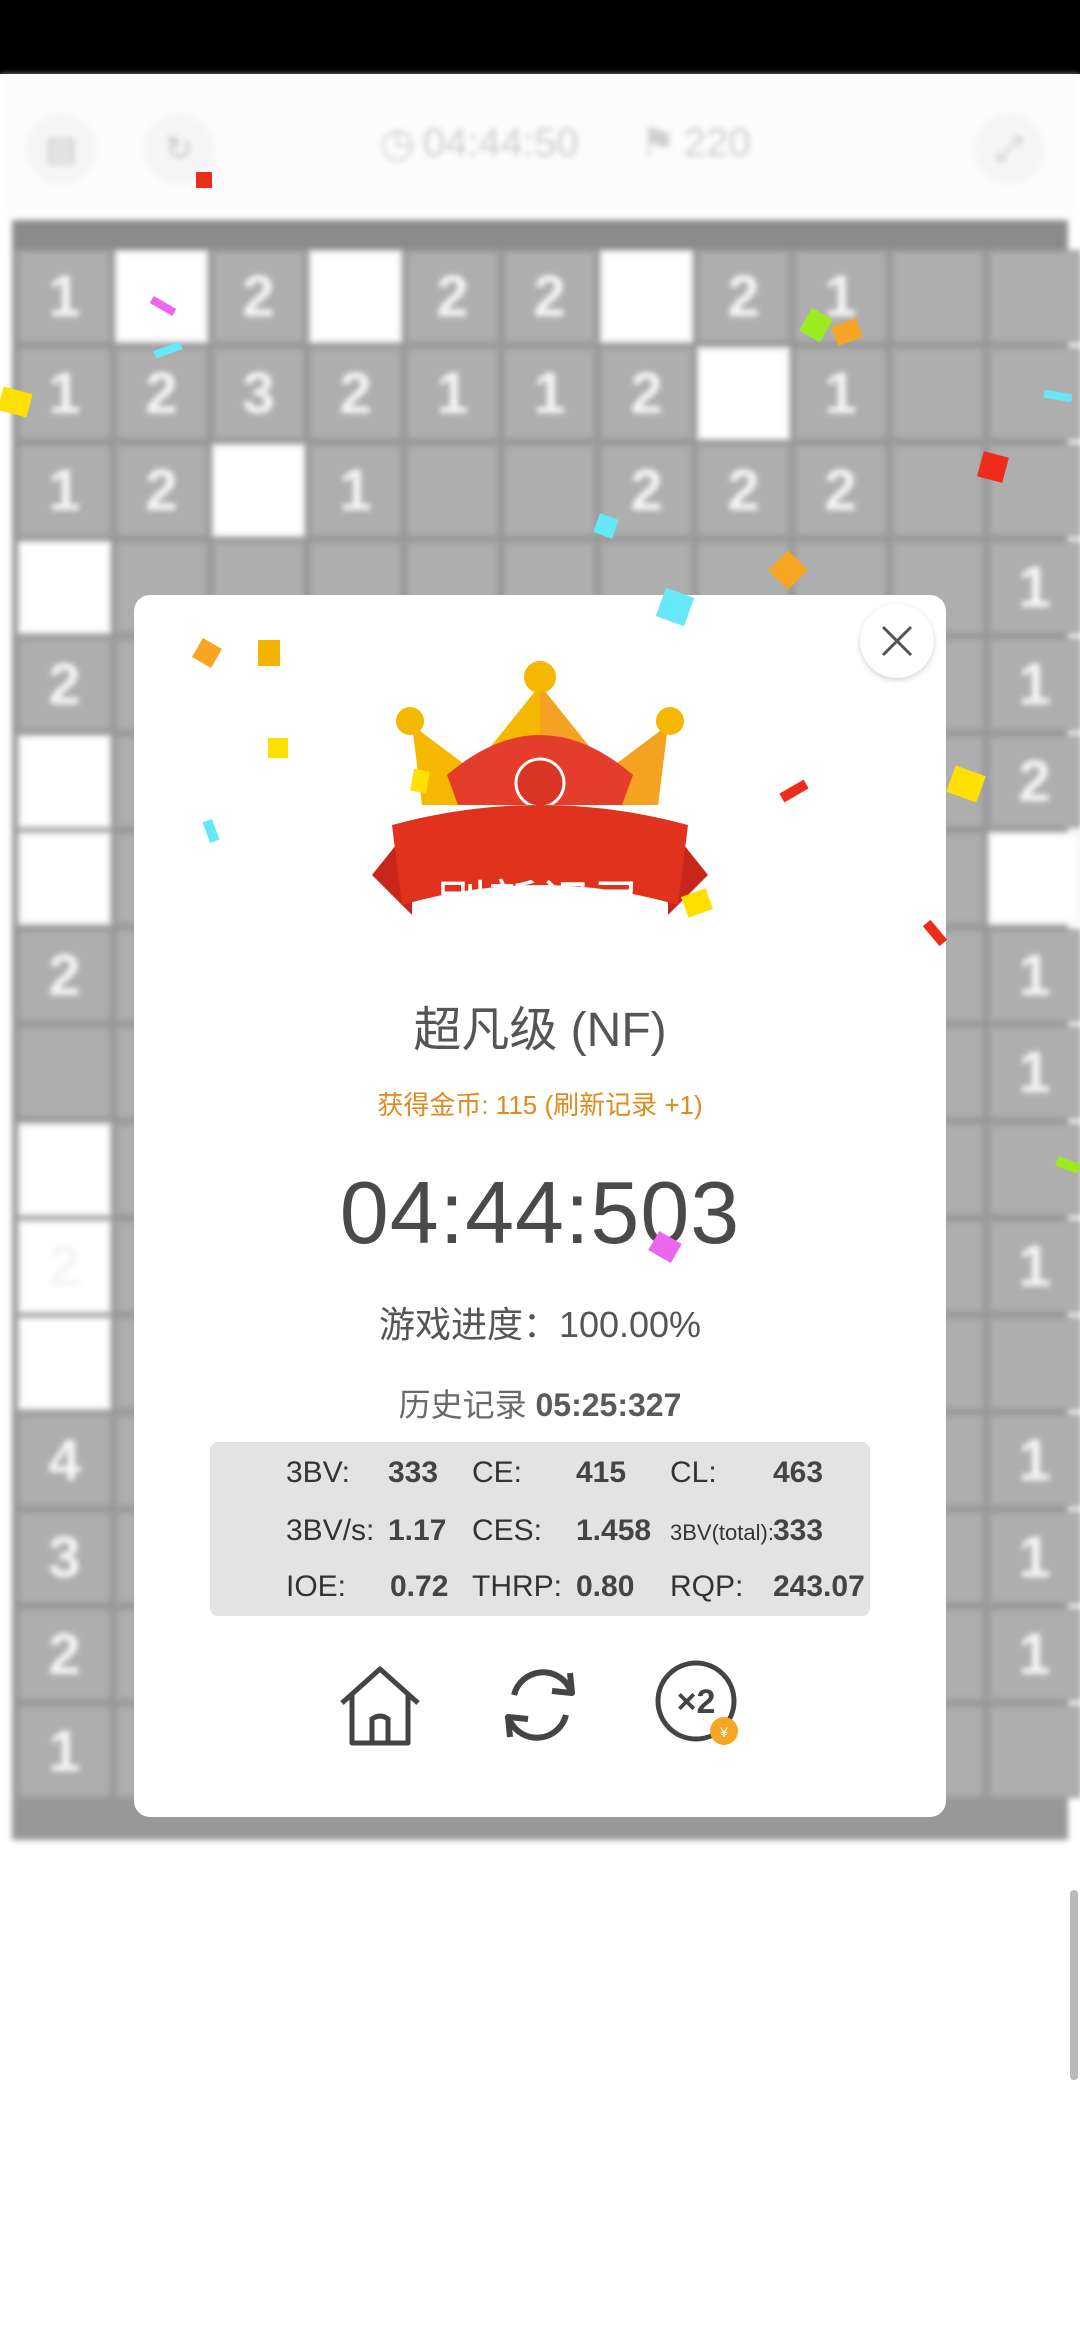  I want to click on stat-label-ce: CE:, so click(497, 1472).